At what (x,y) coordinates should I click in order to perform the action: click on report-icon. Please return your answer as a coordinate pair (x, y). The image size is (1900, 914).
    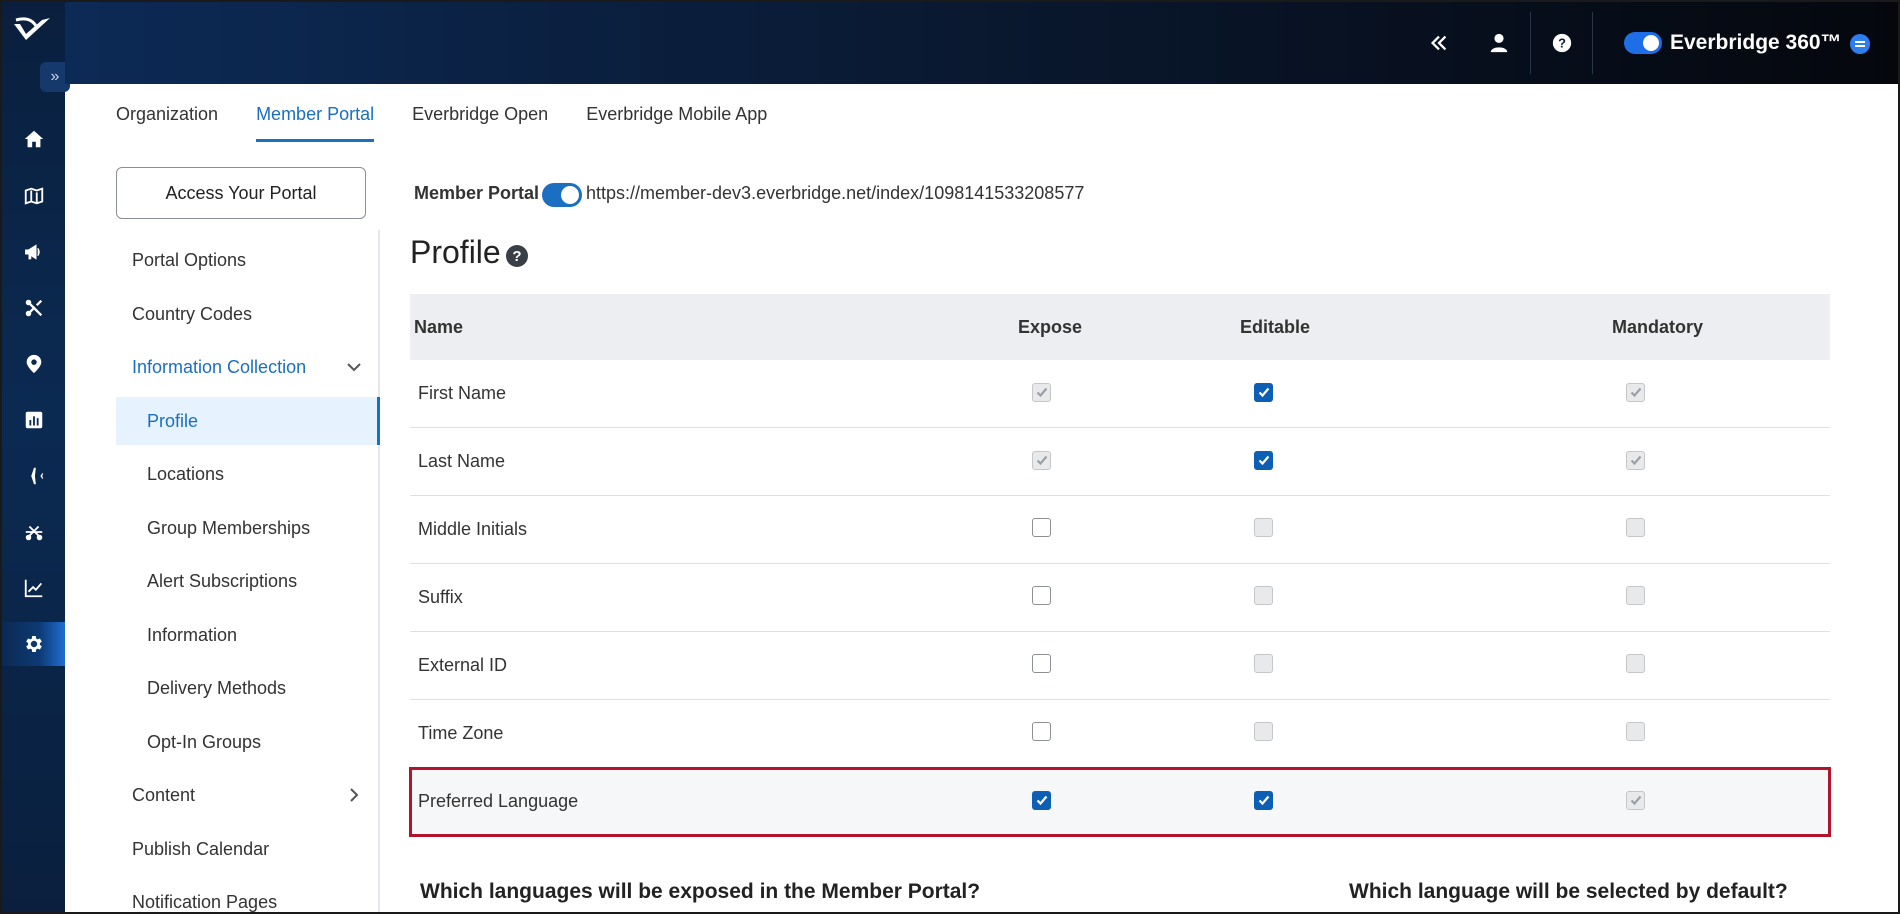
    Looking at the image, I should click on (33, 420).